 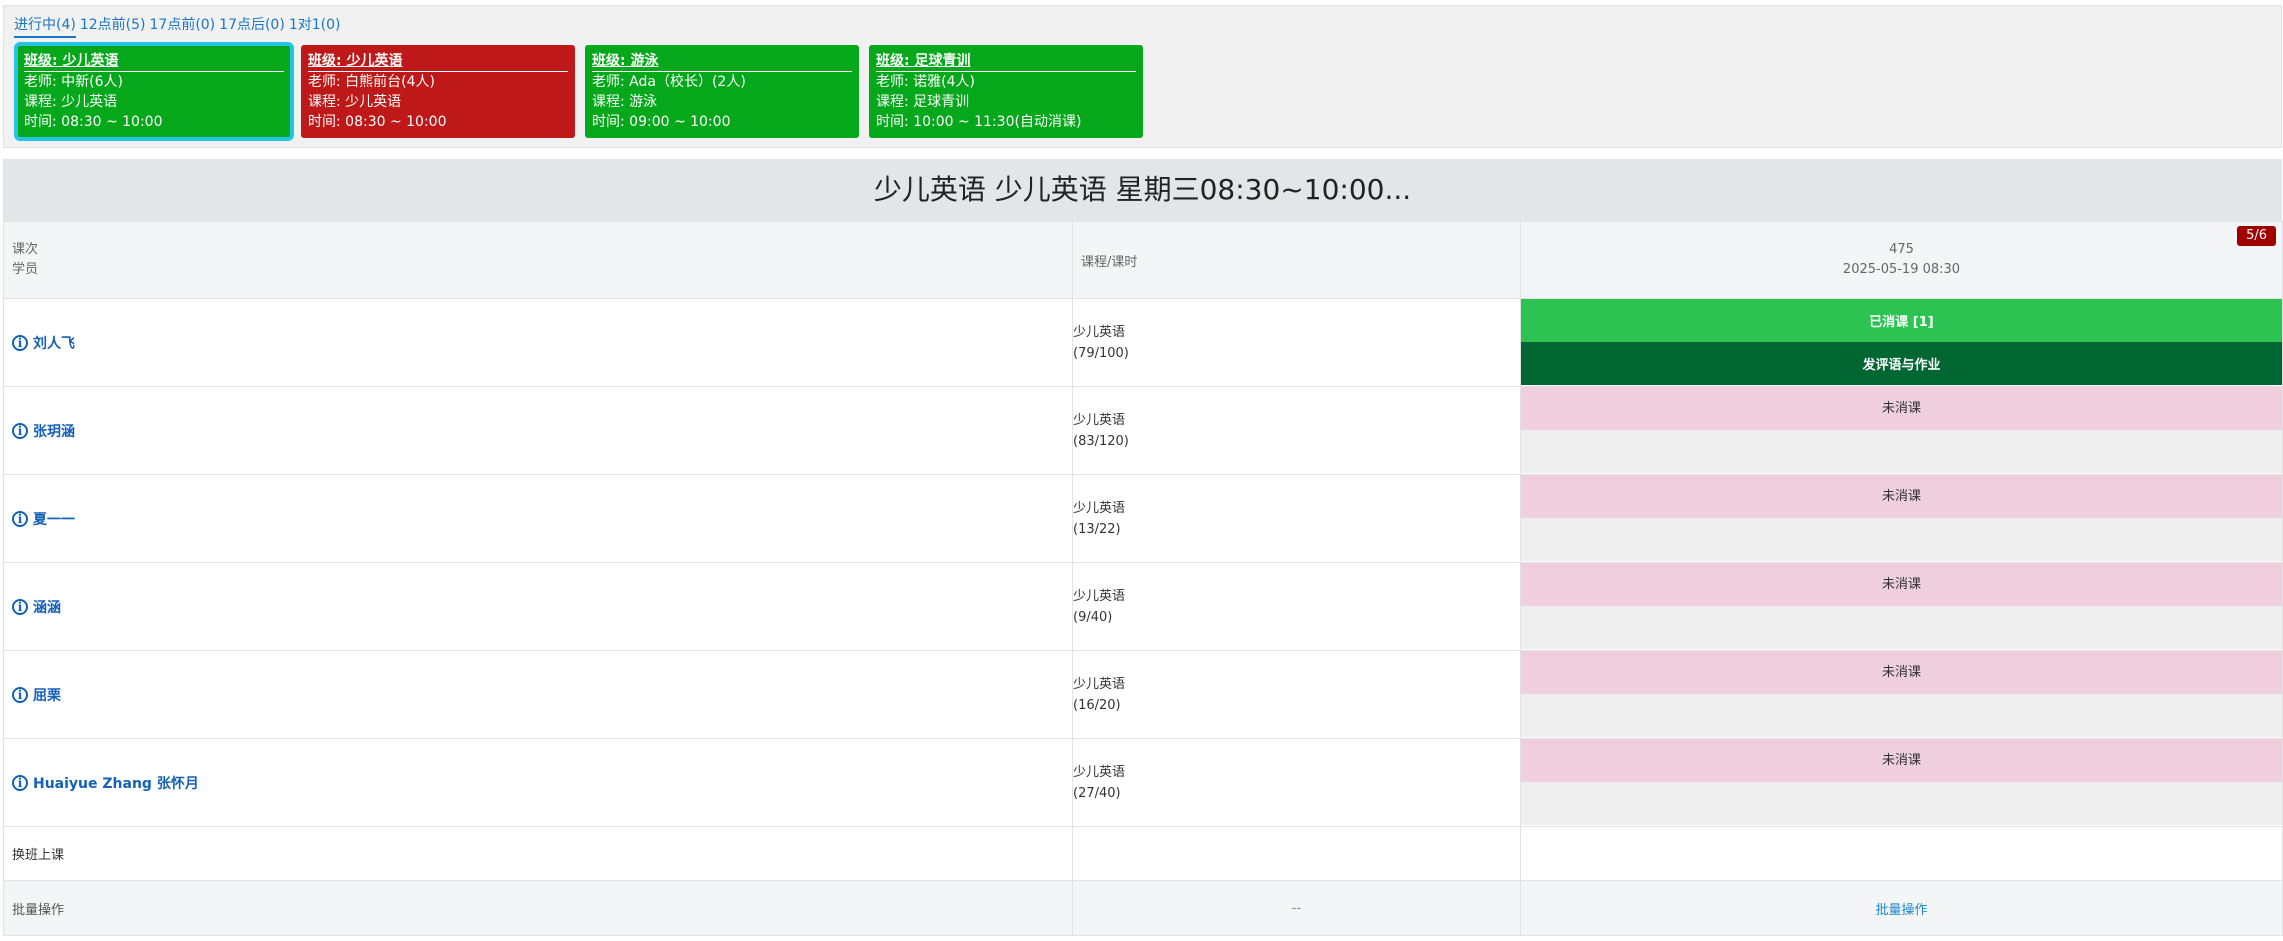 I want to click on class-filter-tabs: 进行中(4) 12点前(5) 17点前(0) 17点后(0) 1对1(0), so click(x=177, y=26).